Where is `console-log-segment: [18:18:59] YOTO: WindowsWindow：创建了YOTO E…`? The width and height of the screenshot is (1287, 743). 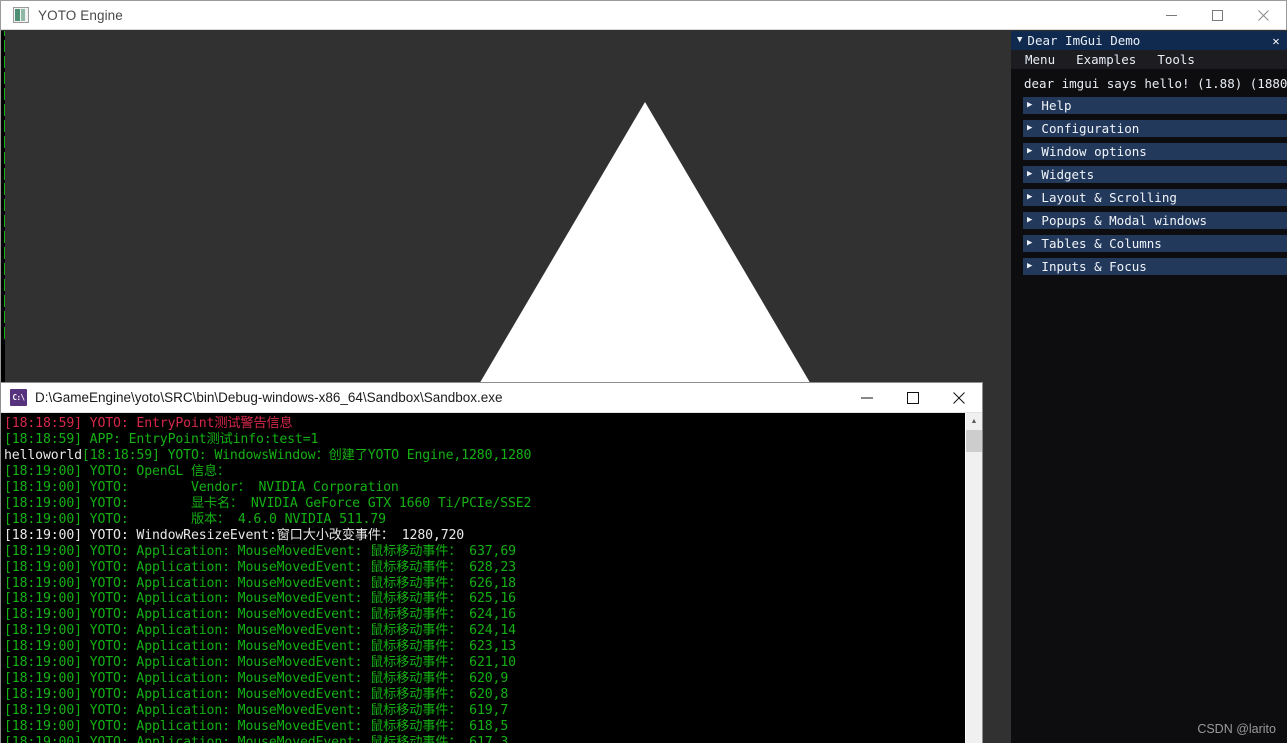 console-log-segment: [18:18:59] YOTO: WindowsWindow：创建了YOTO E… is located at coordinates (306, 455).